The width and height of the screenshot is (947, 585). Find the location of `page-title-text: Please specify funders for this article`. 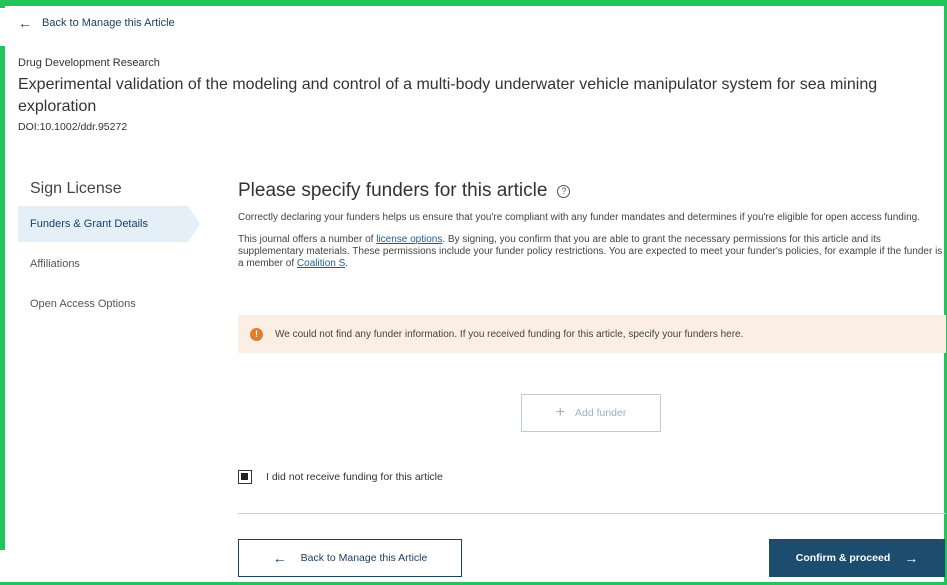

page-title-text: Please specify funders for this article is located at coordinates (393, 190).